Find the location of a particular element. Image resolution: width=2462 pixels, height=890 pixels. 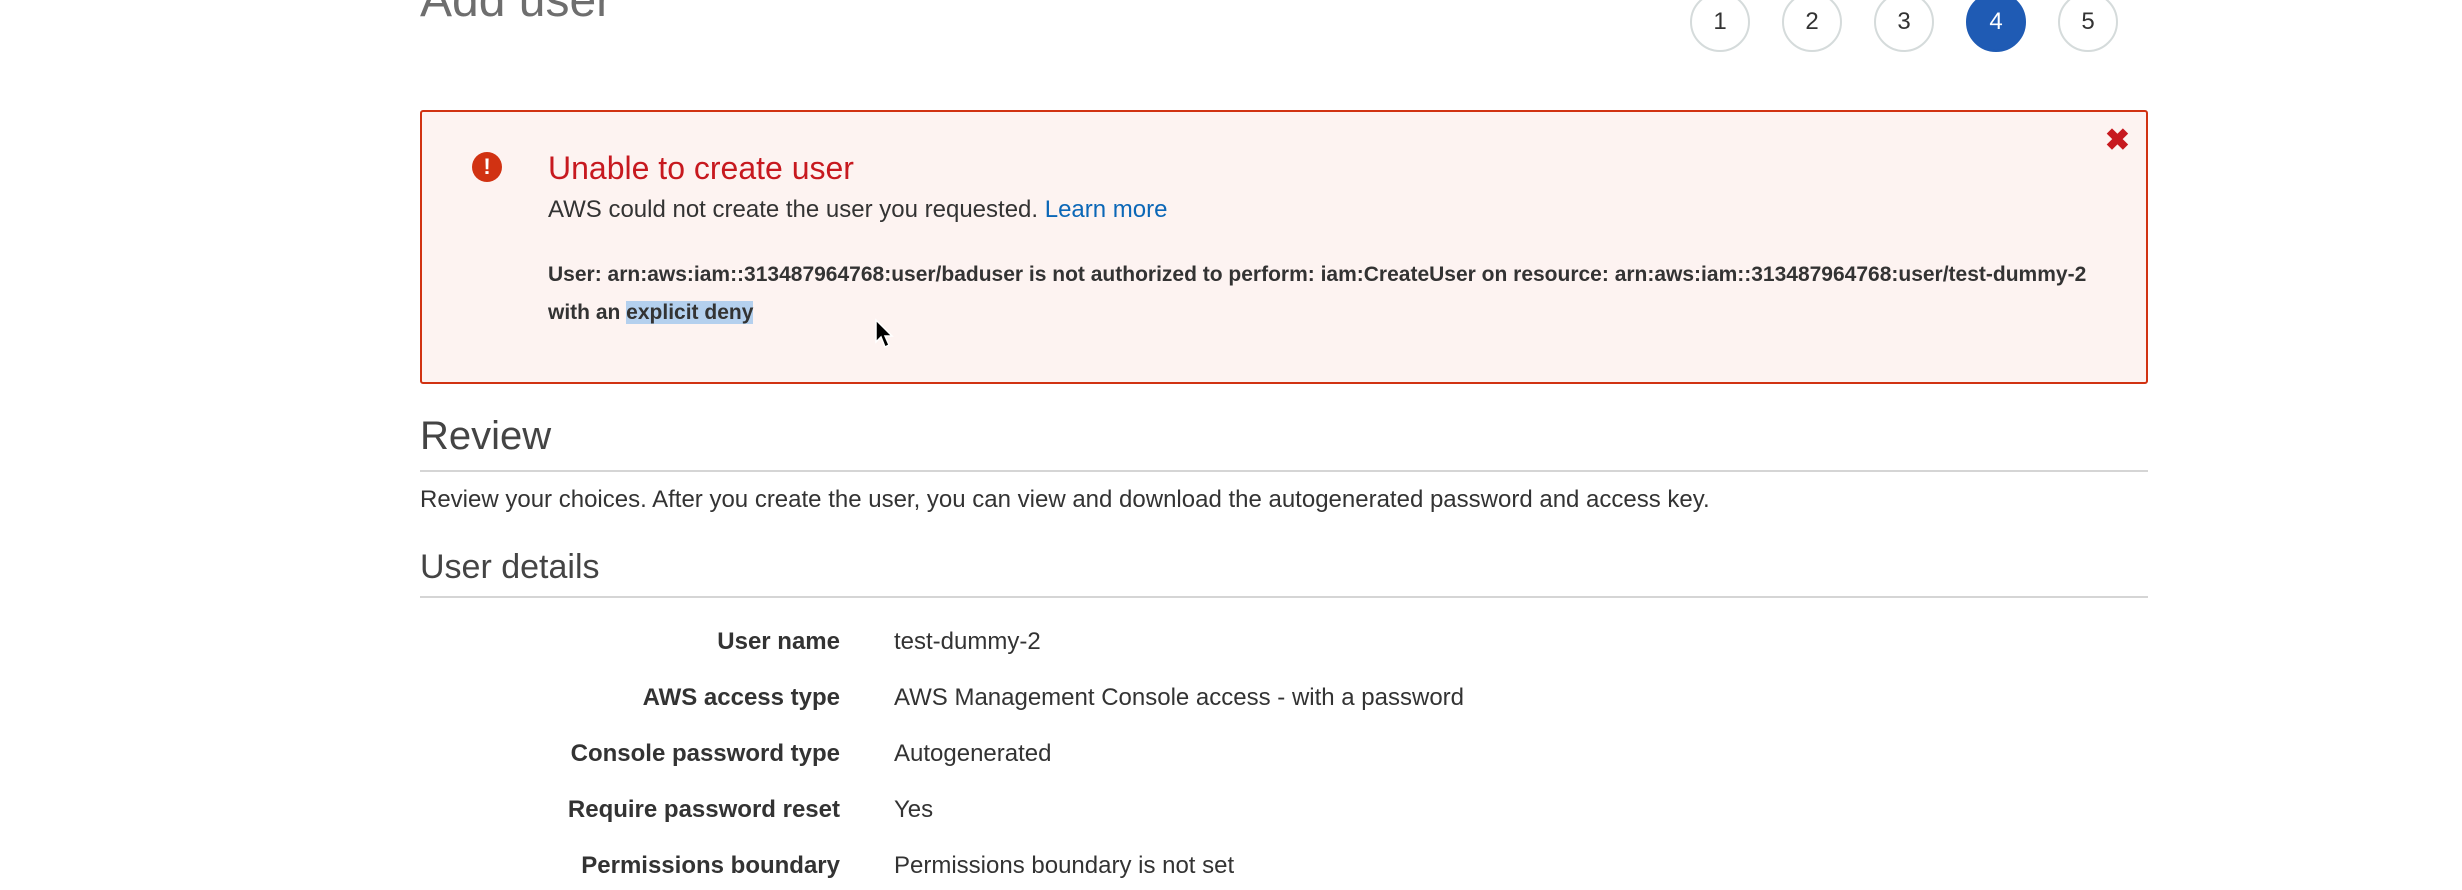

user-details-title: User details is located at coordinates (510, 567).